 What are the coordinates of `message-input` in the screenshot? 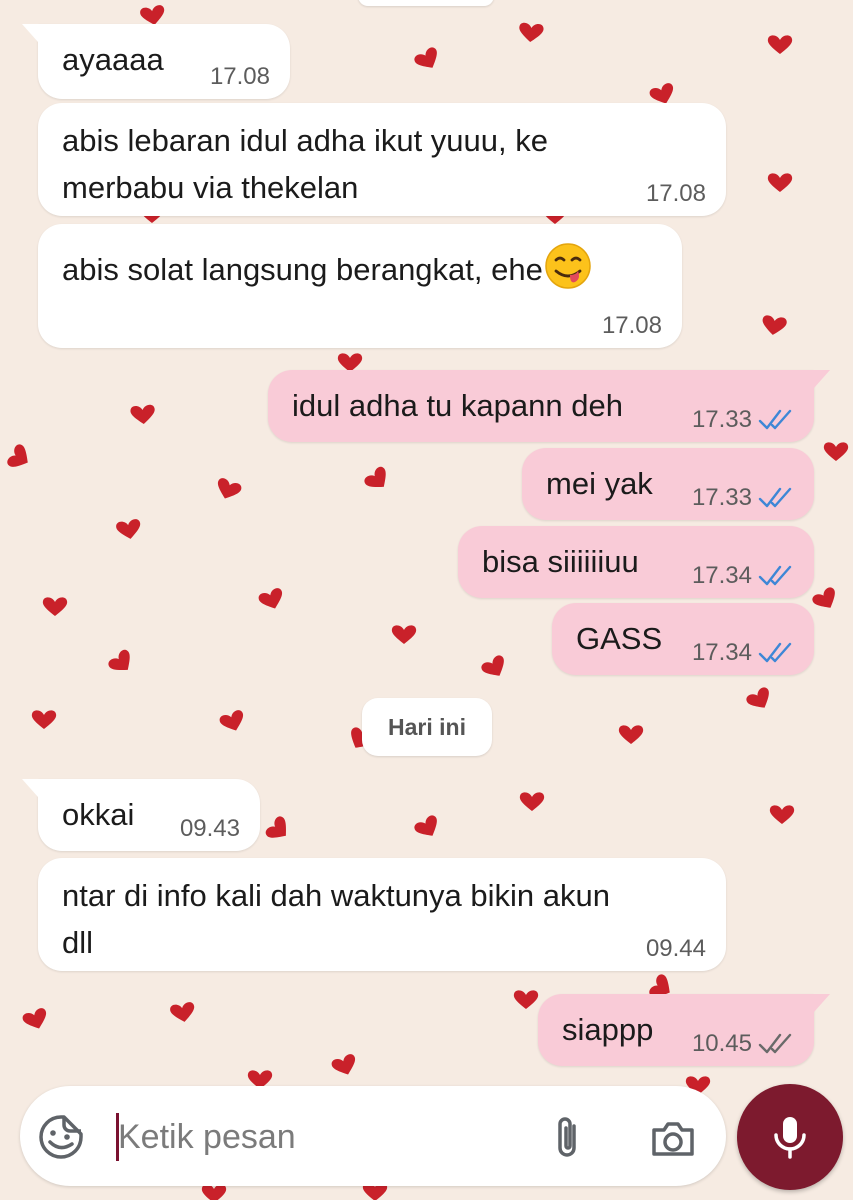 It's located at (318, 1137).